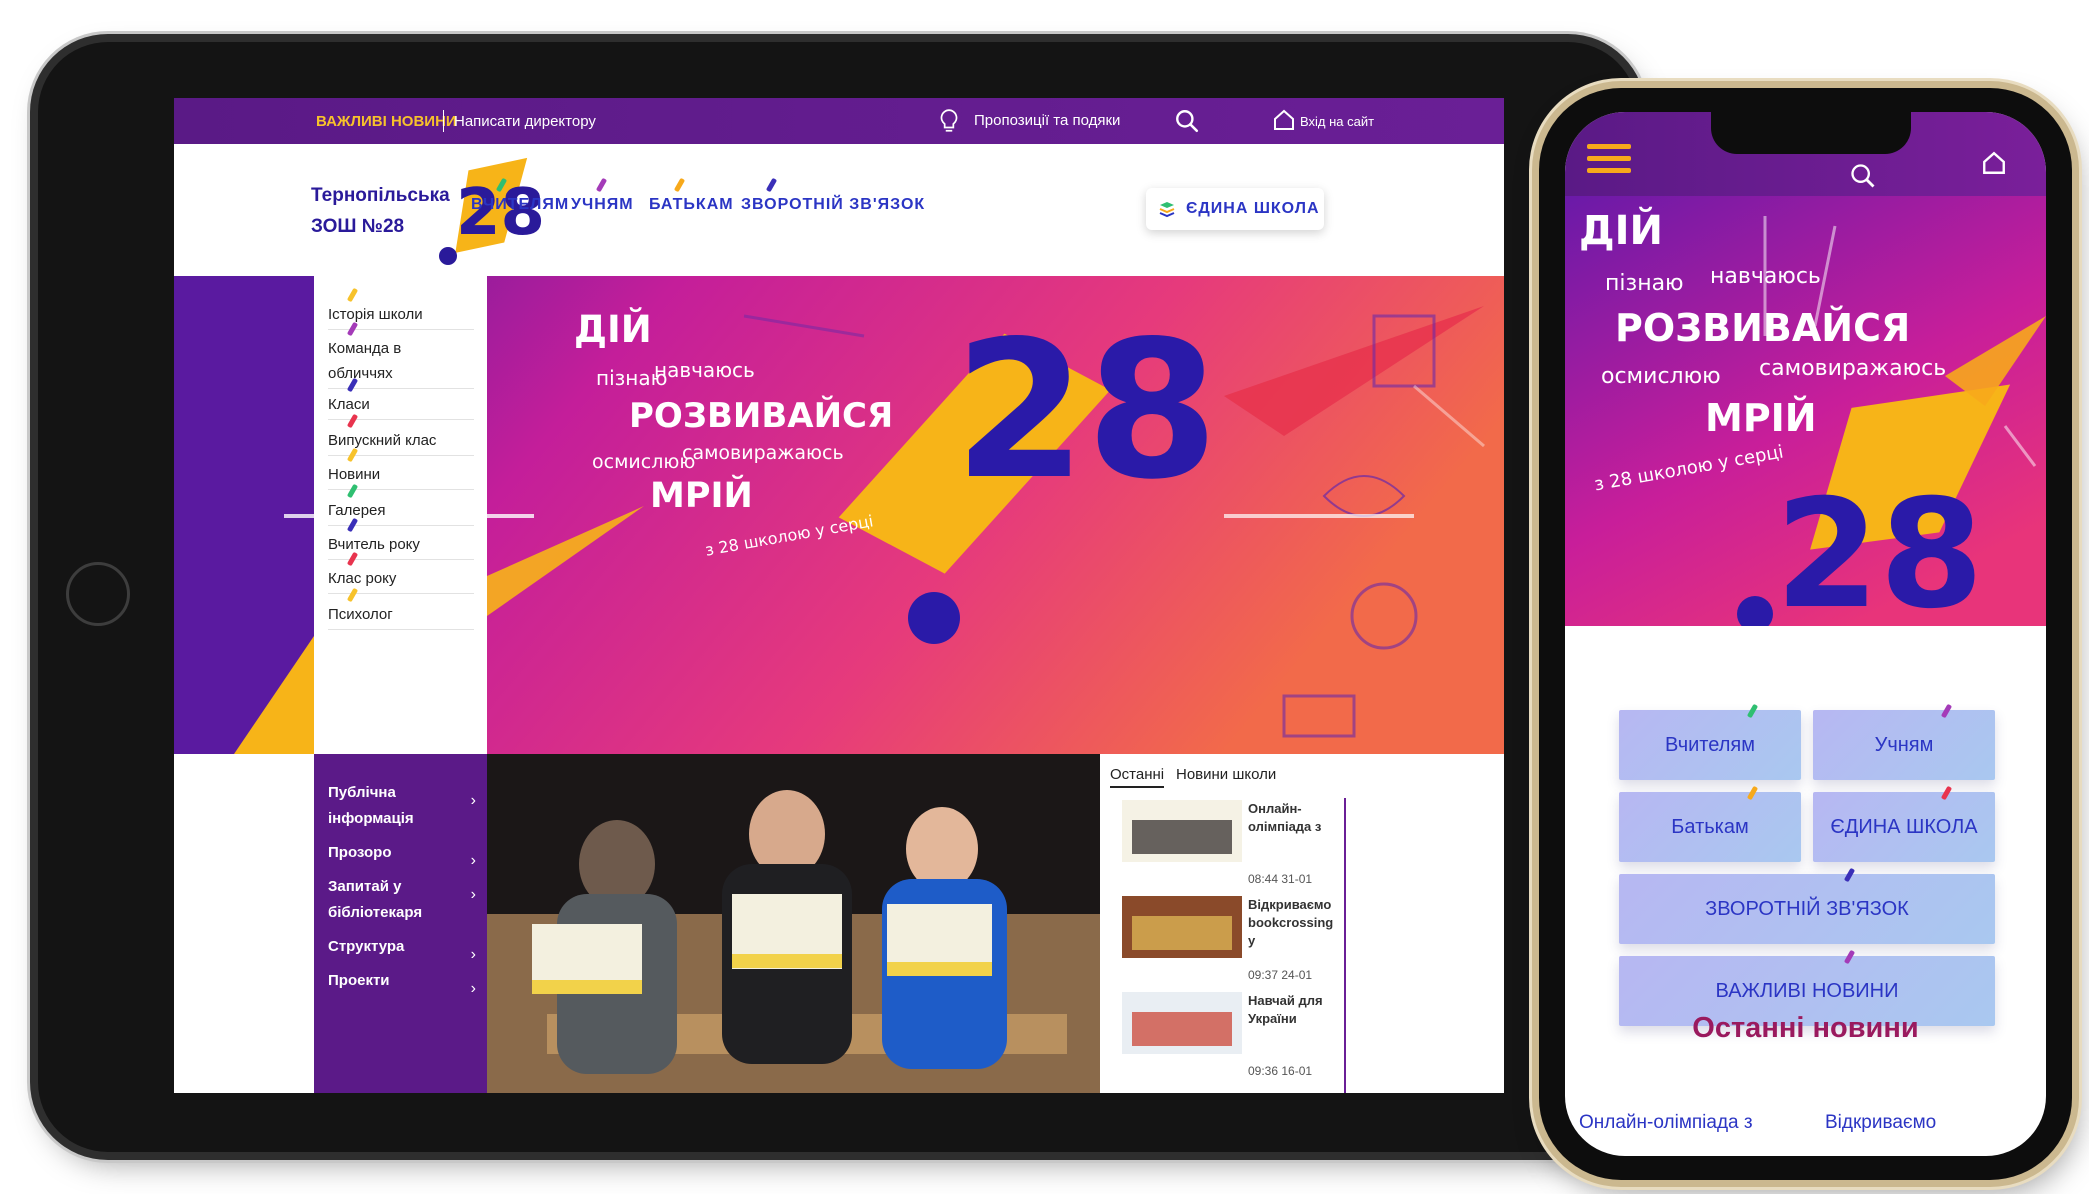 The width and height of the screenshot is (2089, 1194). Describe the element at coordinates (360, 852) in the screenshot. I see `info-menu-item-label: Прозоро` at that location.